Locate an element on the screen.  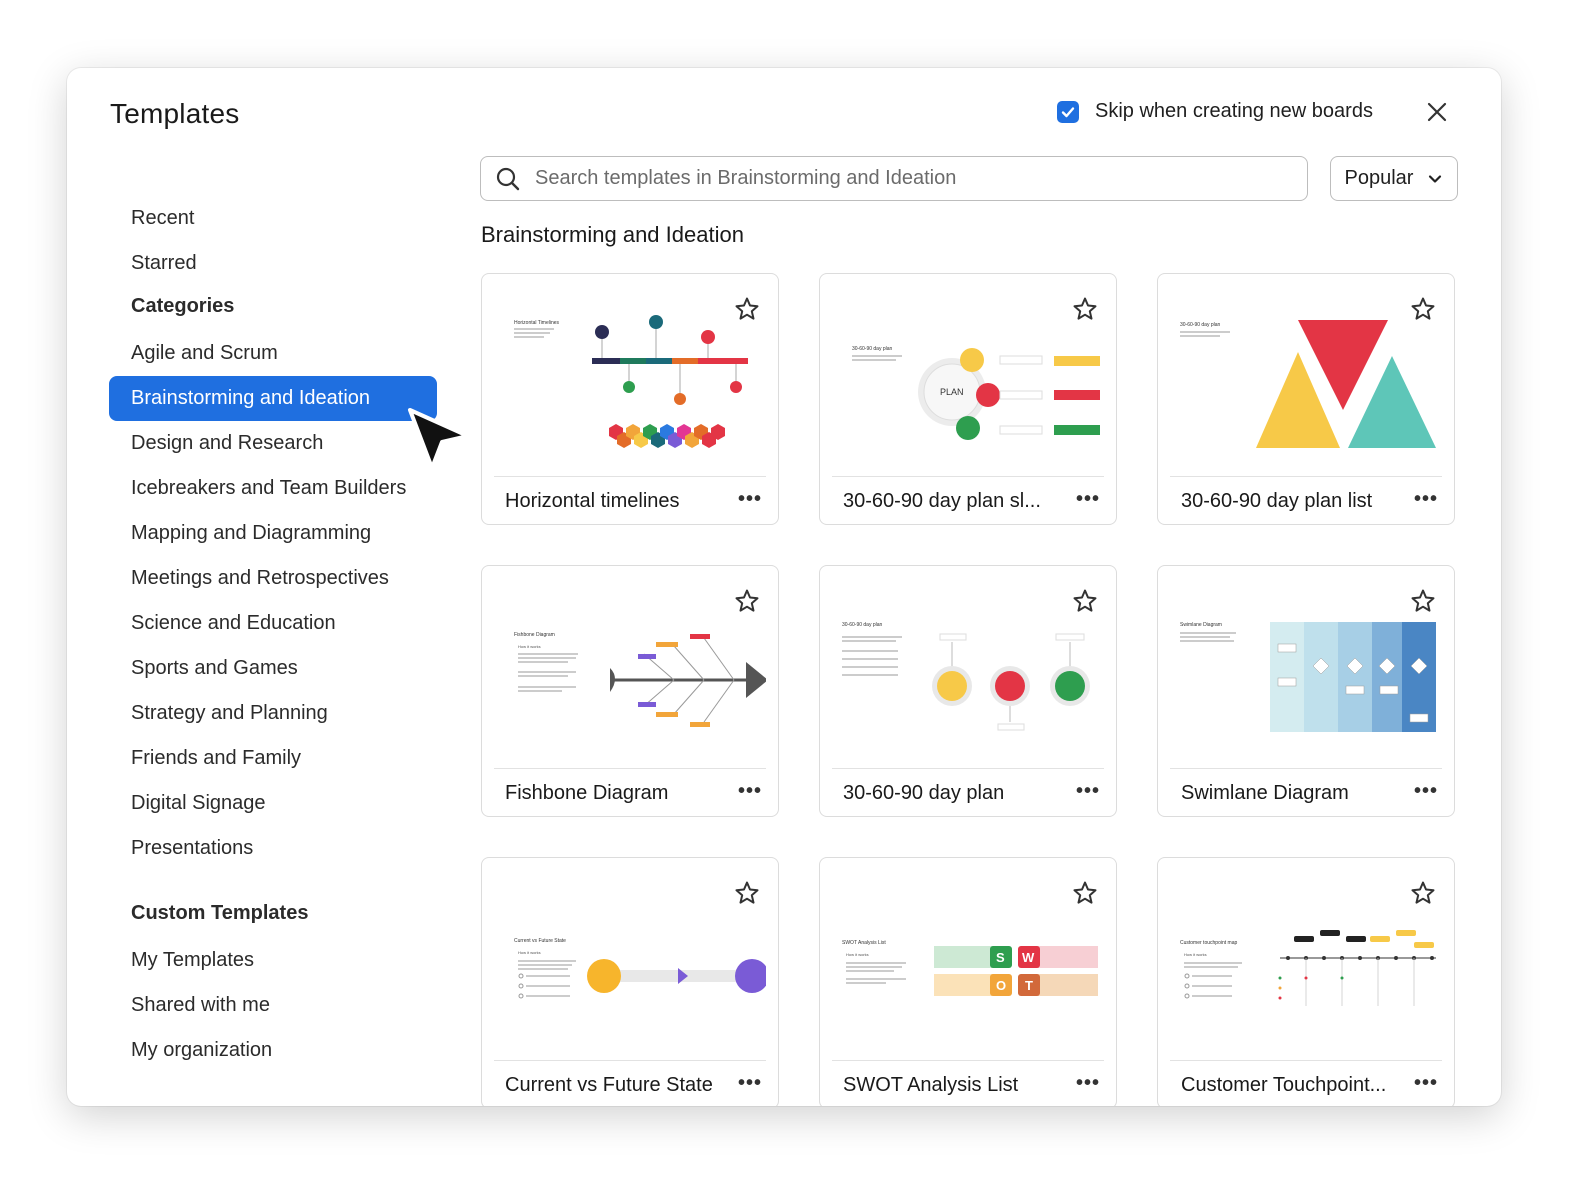
swot-t-label: T is located at coordinates (1029, 985).